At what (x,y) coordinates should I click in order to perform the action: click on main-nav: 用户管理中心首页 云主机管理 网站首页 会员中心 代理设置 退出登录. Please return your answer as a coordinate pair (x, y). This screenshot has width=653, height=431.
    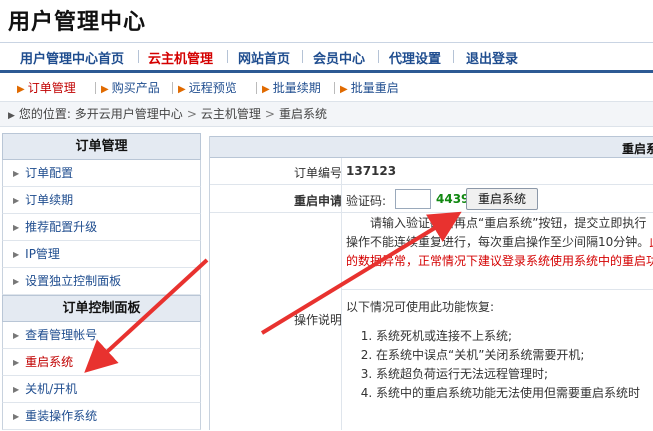
    Looking at the image, I should click on (326, 57).